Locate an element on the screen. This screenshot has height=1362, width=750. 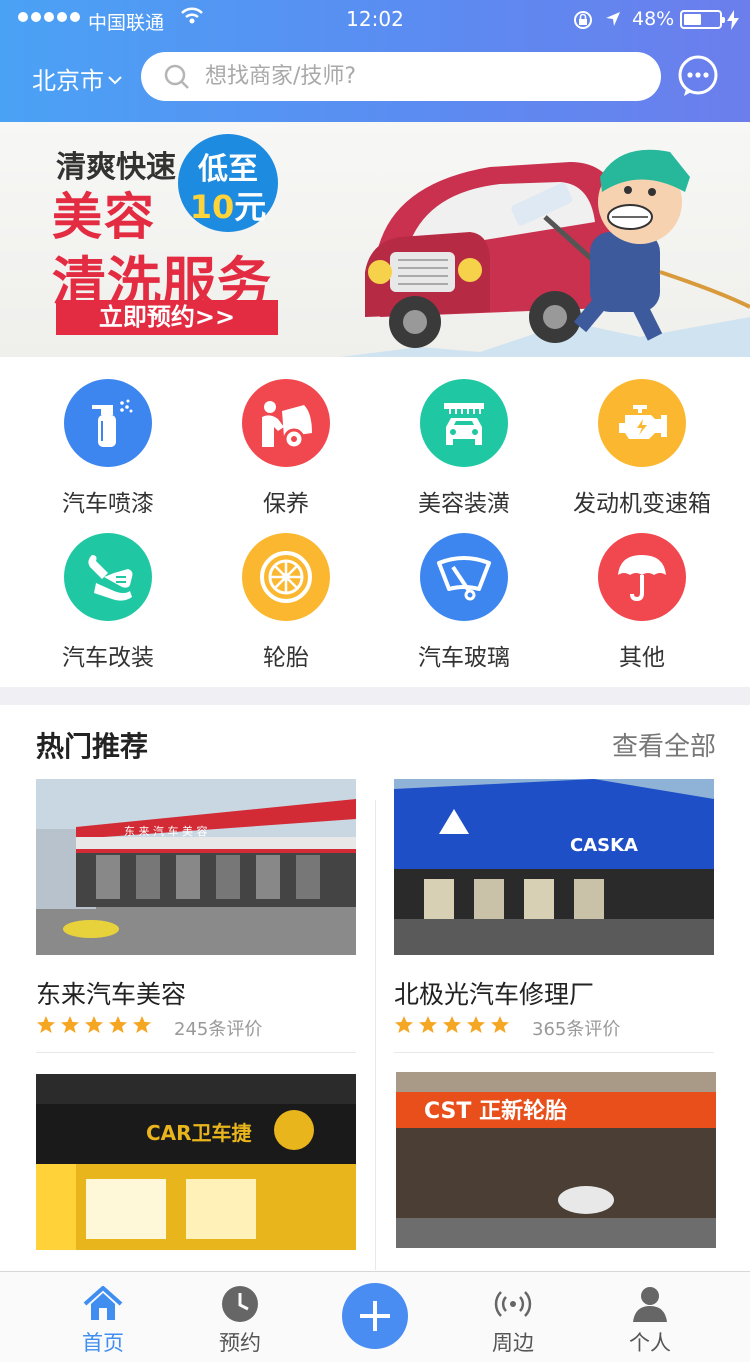
category-label: 汽车玻璃 is located at coordinates (464, 658).